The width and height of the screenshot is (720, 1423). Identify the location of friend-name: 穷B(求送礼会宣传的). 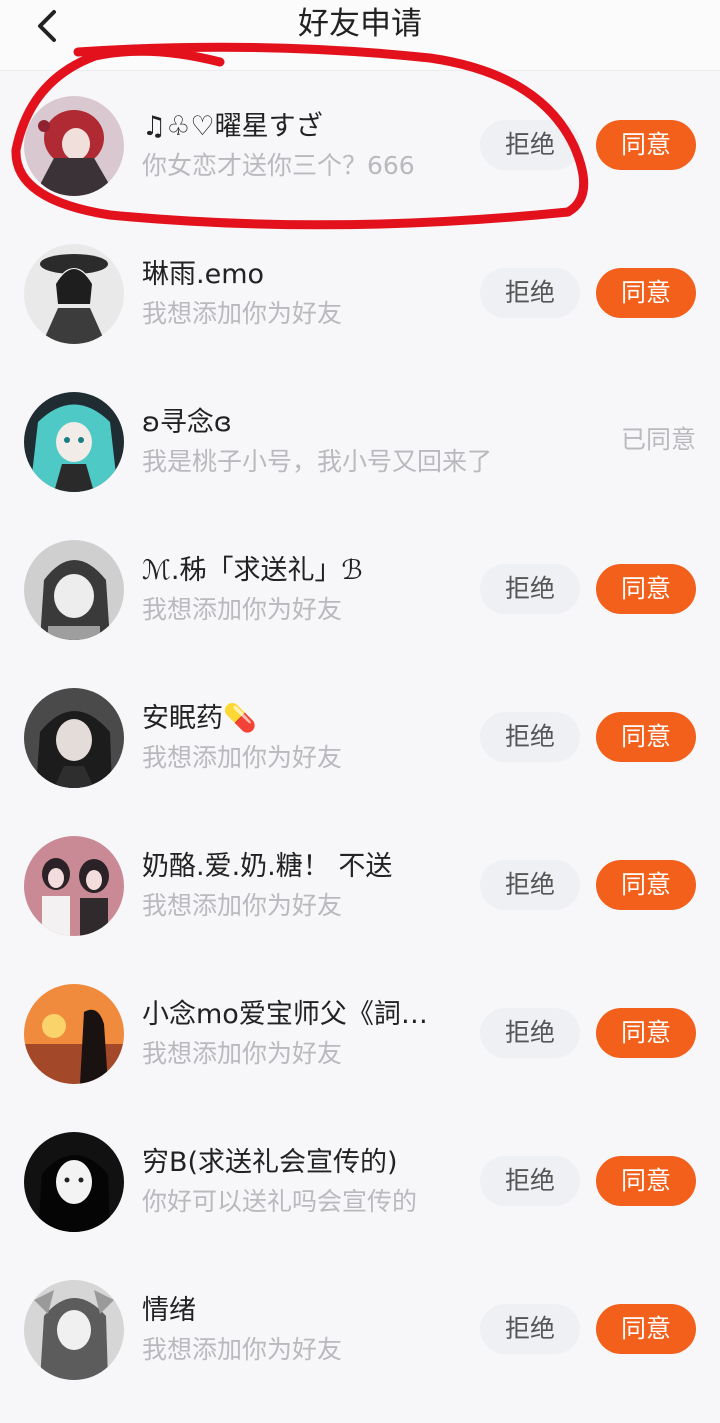
(270, 1162).